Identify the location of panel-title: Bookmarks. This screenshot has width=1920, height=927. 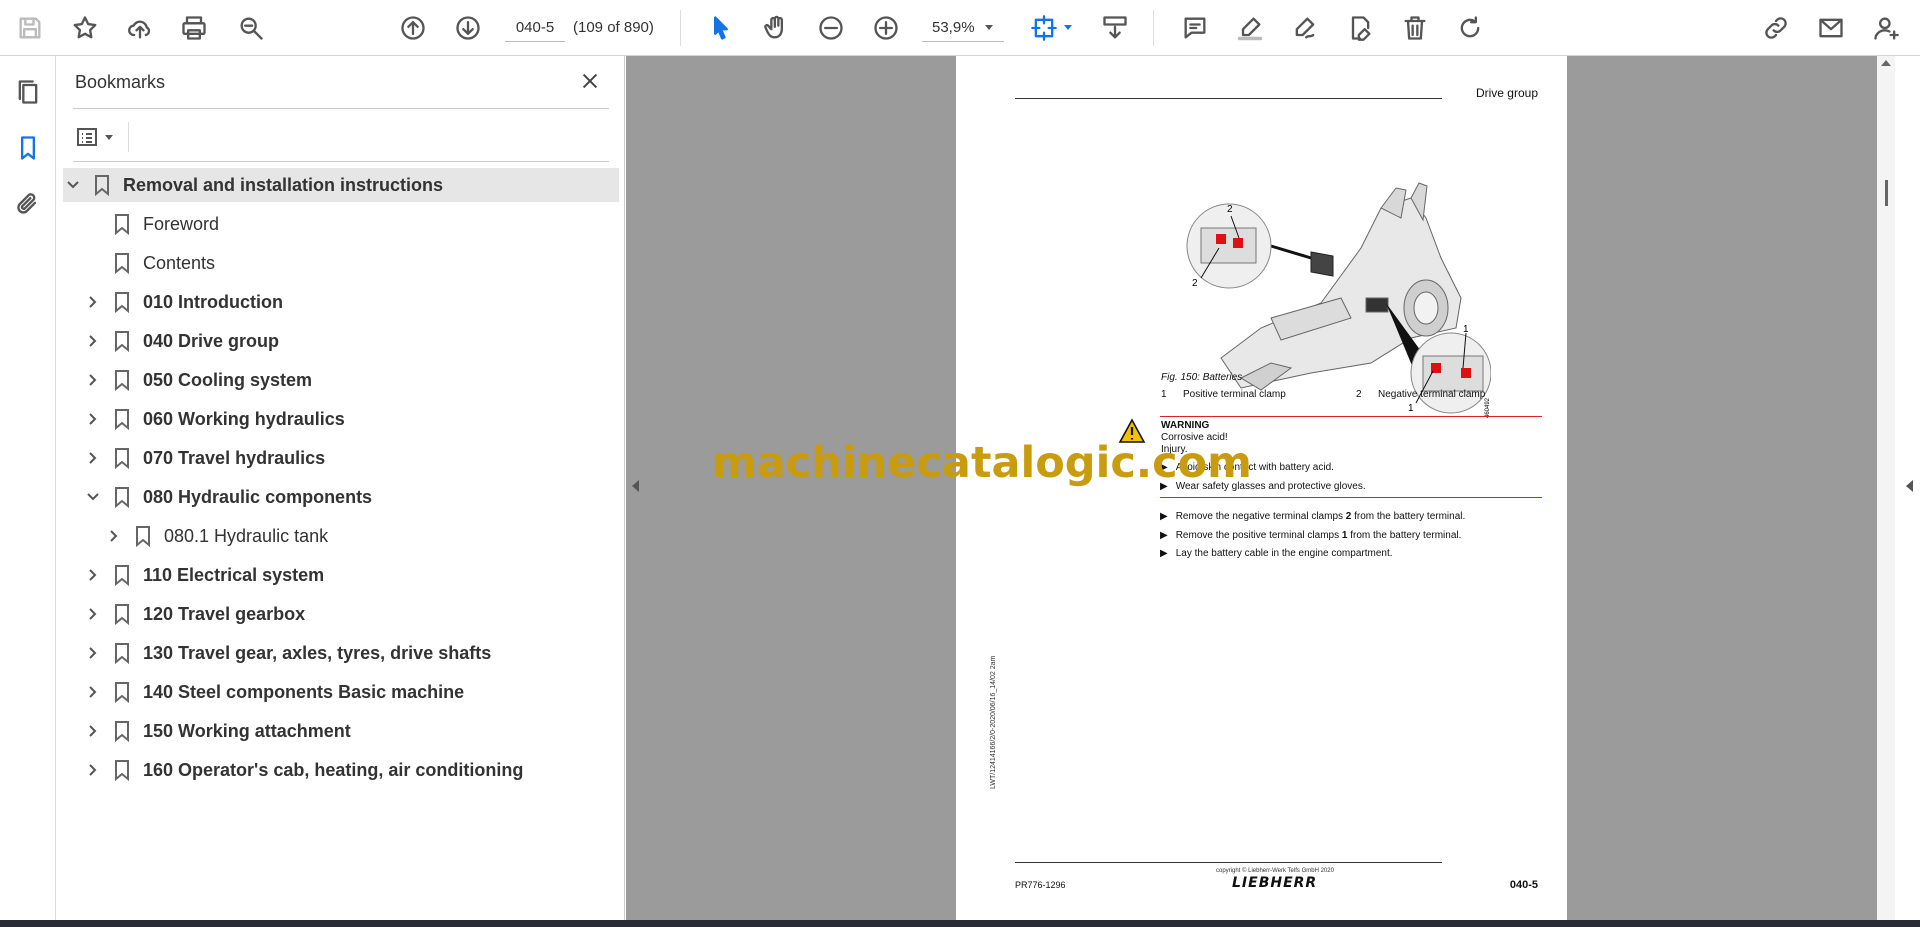
(120, 82).